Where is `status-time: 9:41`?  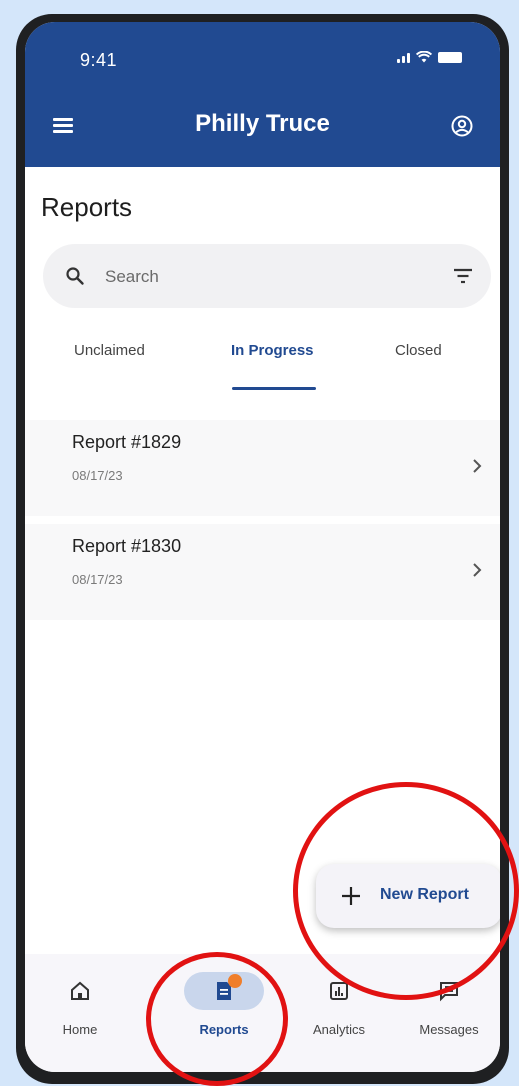
status-time: 9:41 is located at coordinates (99, 60).